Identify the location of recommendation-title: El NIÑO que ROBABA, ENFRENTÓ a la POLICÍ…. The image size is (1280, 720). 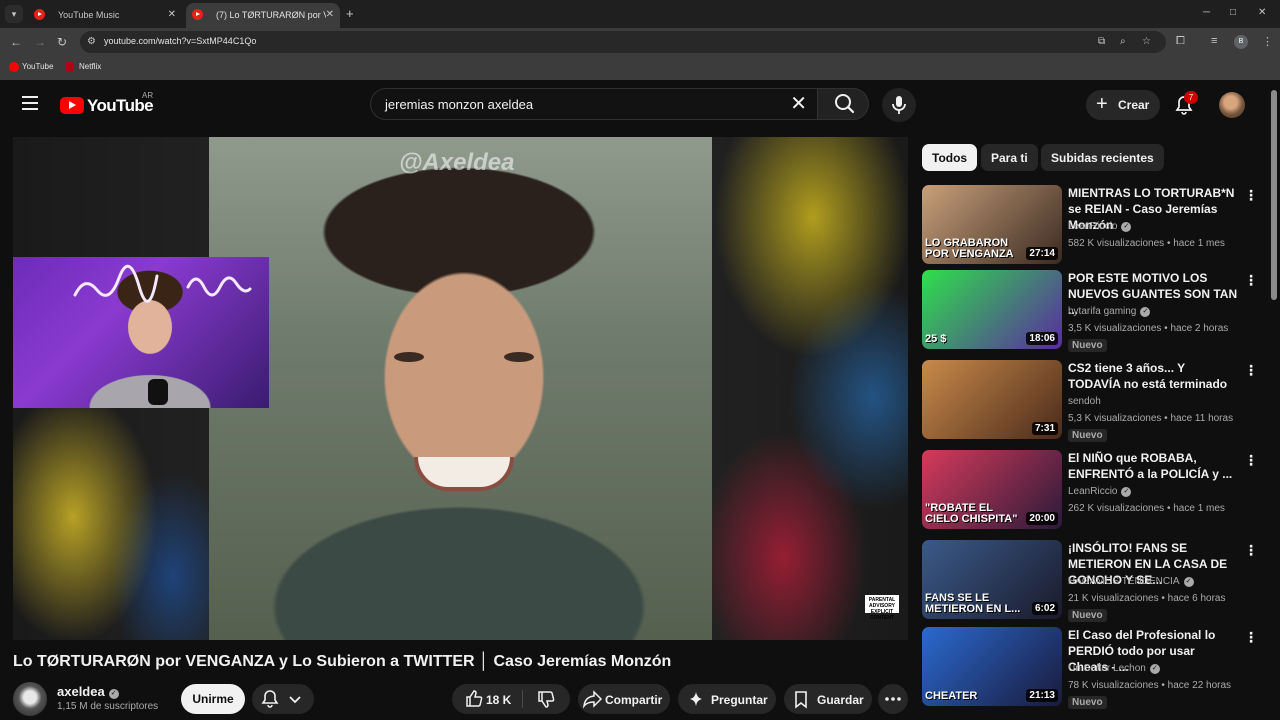
(1153, 466).